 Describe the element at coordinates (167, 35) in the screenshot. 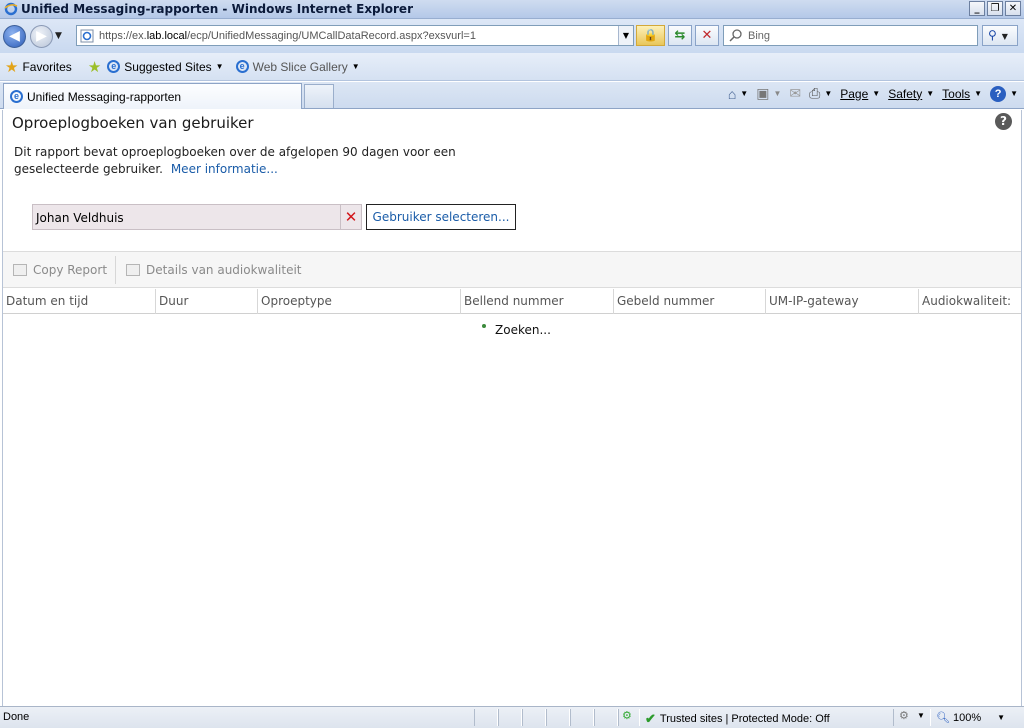

I see `url-domain: lab.local` at that location.